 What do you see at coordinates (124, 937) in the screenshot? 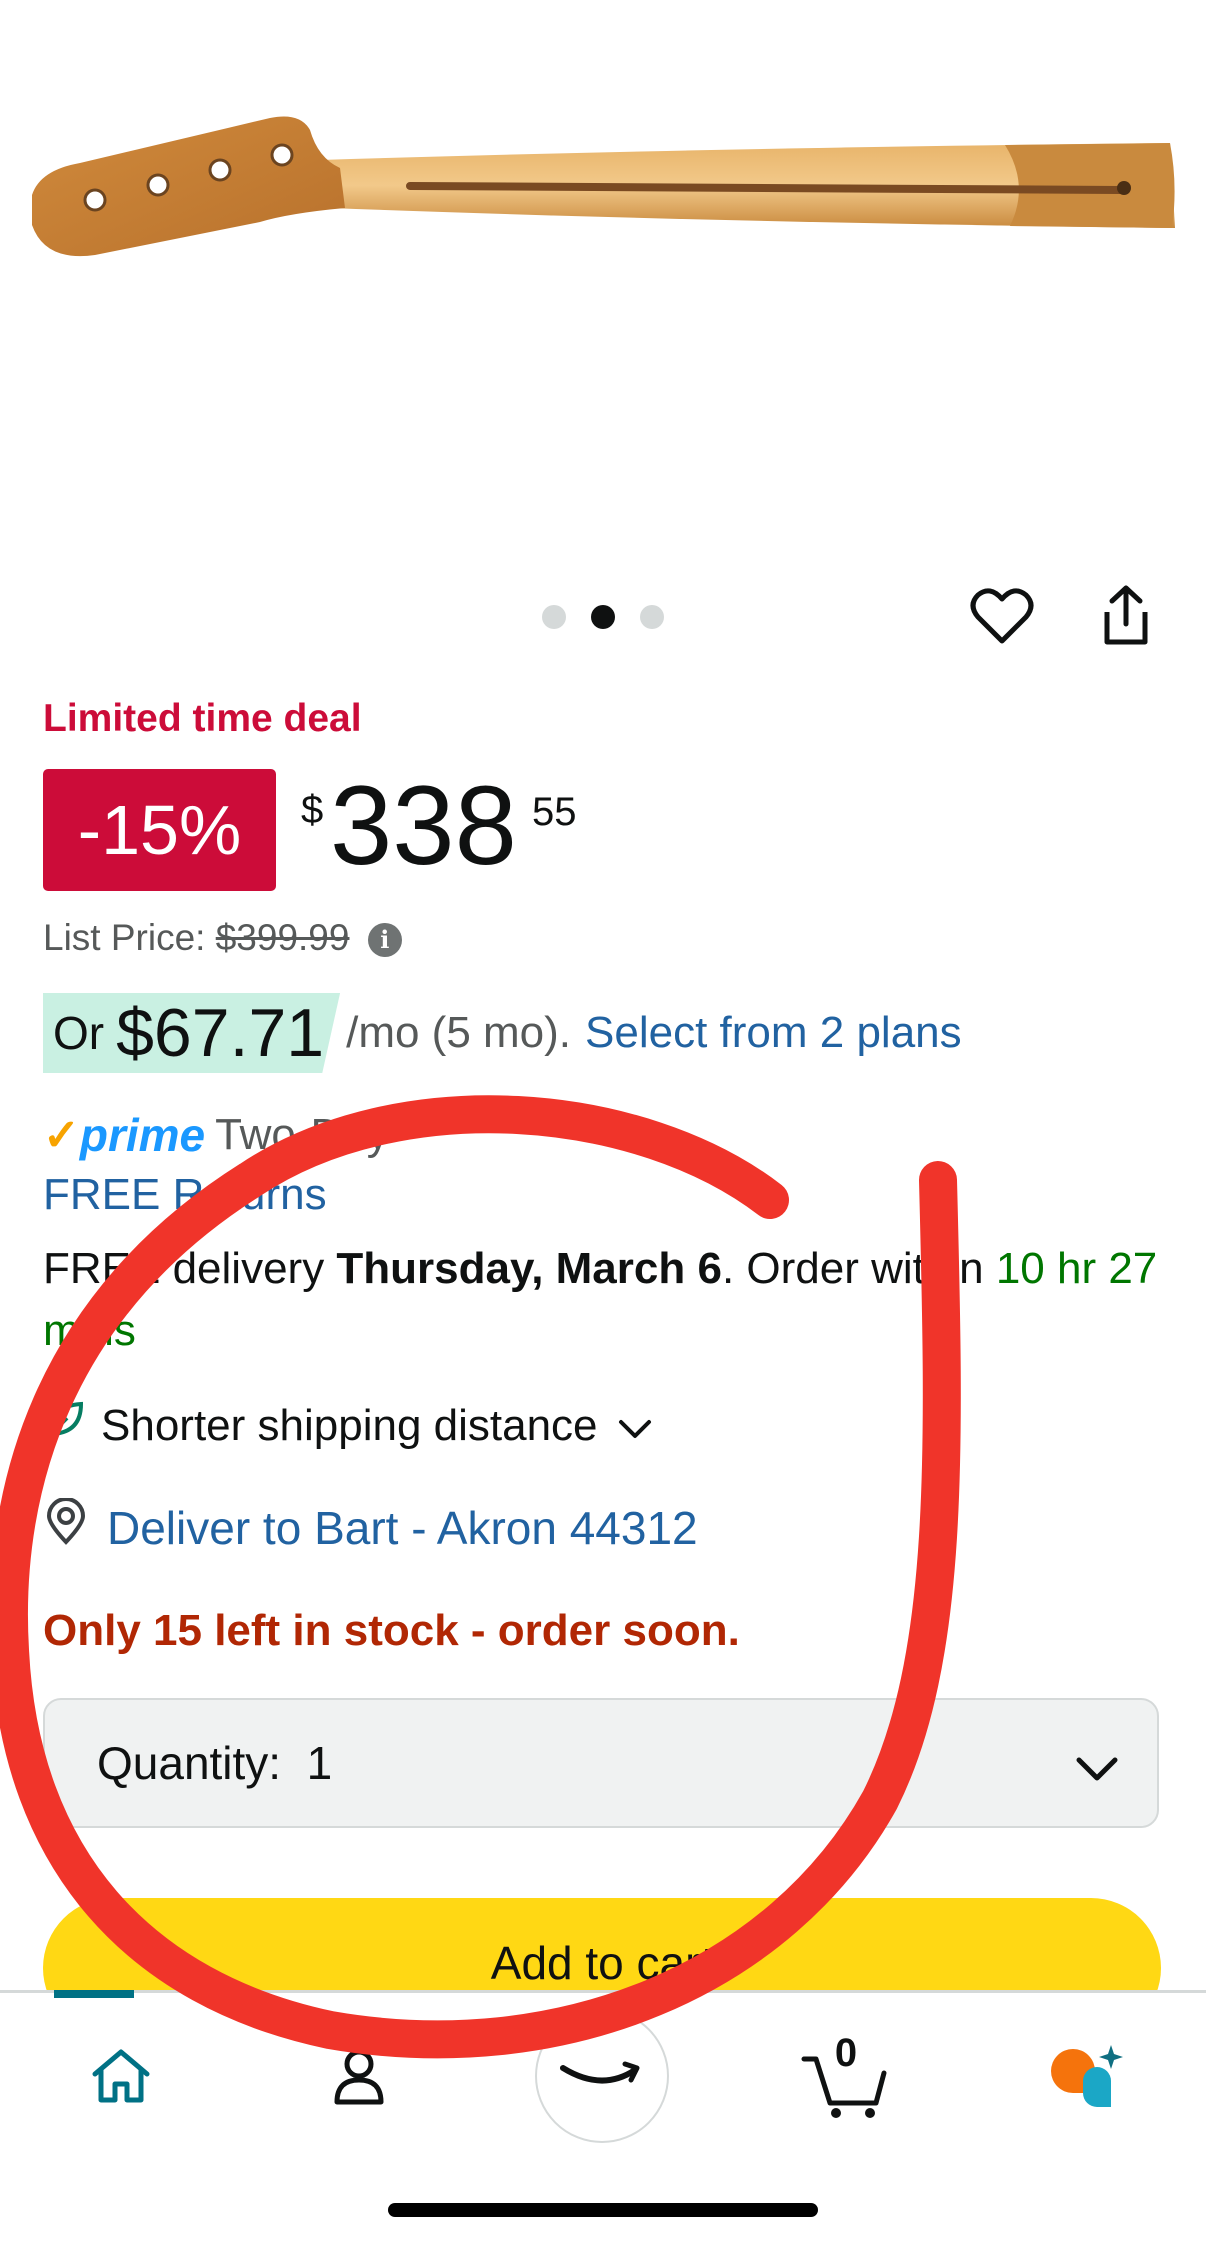
I see `list-price-label: List Price:` at bounding box center [124, 937].